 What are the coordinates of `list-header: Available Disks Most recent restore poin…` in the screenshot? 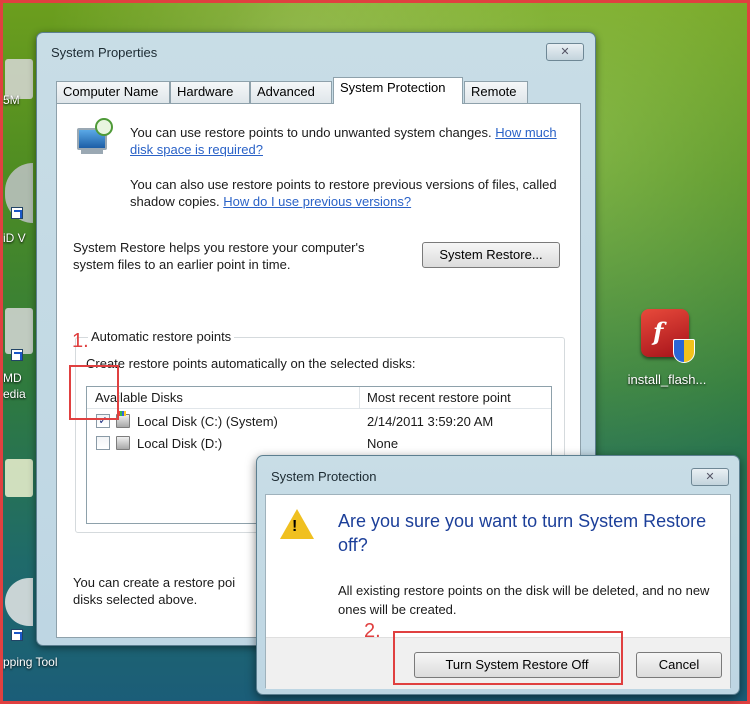 It's located at (319, 398).